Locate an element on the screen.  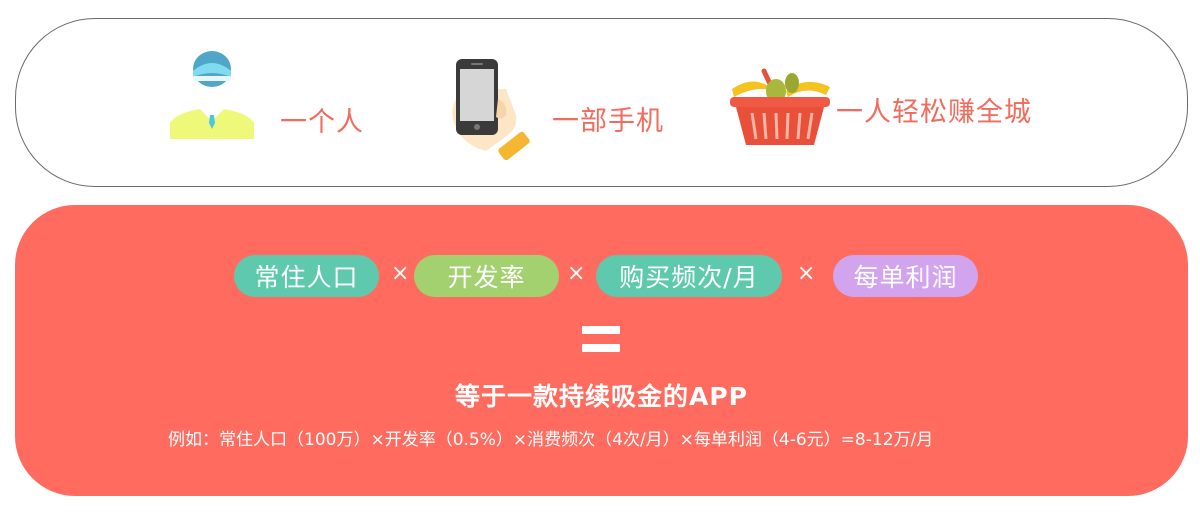
pill-dev-rate: 开发率 is located at coordinates (486, 276).